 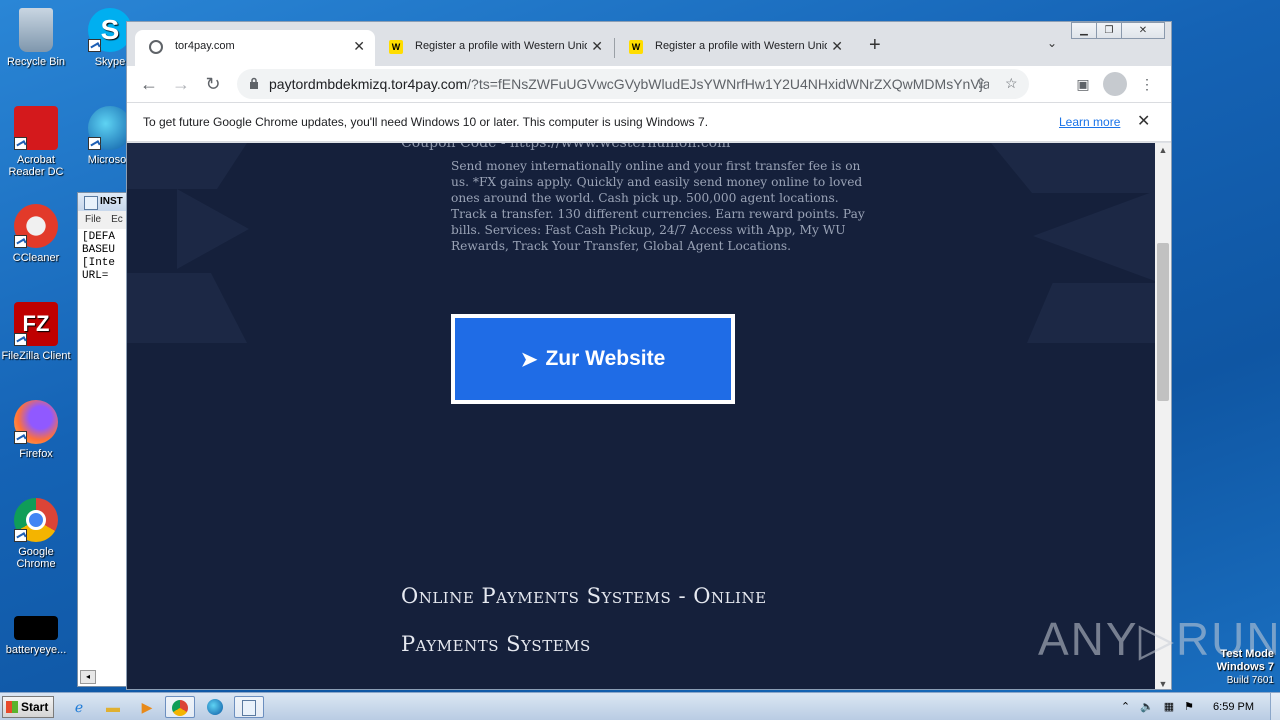 What do you see at coordinates (1089, 122) in the screenshot?
I see `learn-more-link: Learn more` at bounding box center [1089, 122].